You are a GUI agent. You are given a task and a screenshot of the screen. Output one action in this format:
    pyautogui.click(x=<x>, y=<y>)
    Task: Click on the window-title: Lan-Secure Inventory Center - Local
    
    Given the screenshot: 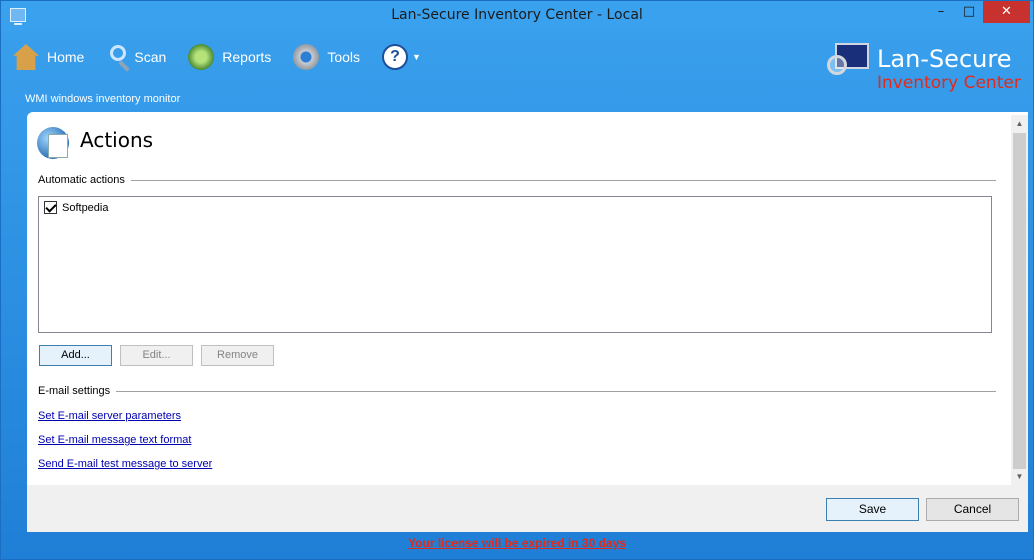 What is the action you would take?
    pyautogui.click(x=517, y=15)
    